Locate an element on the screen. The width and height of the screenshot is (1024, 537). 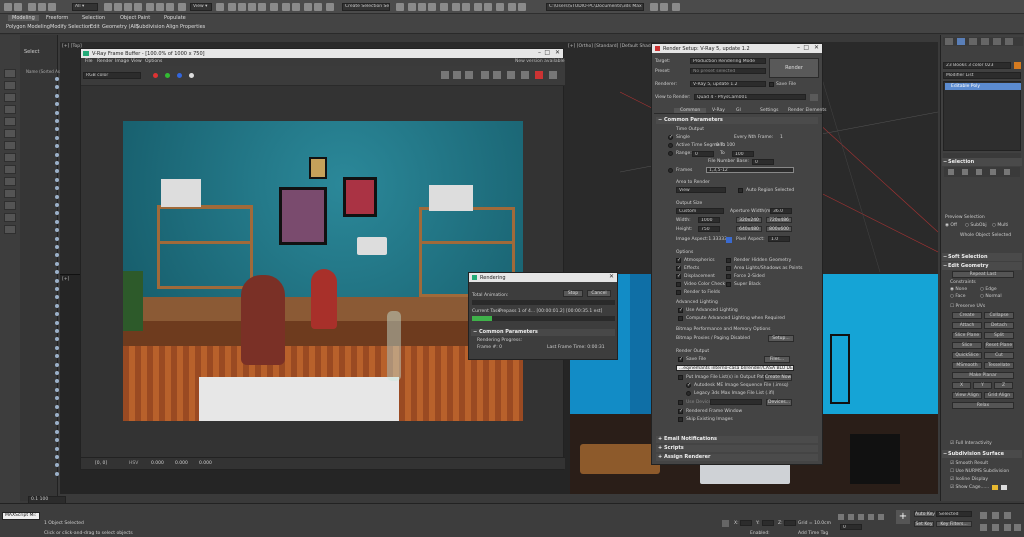
vfb-menu-render: Render is located at coordinates (105, 61).